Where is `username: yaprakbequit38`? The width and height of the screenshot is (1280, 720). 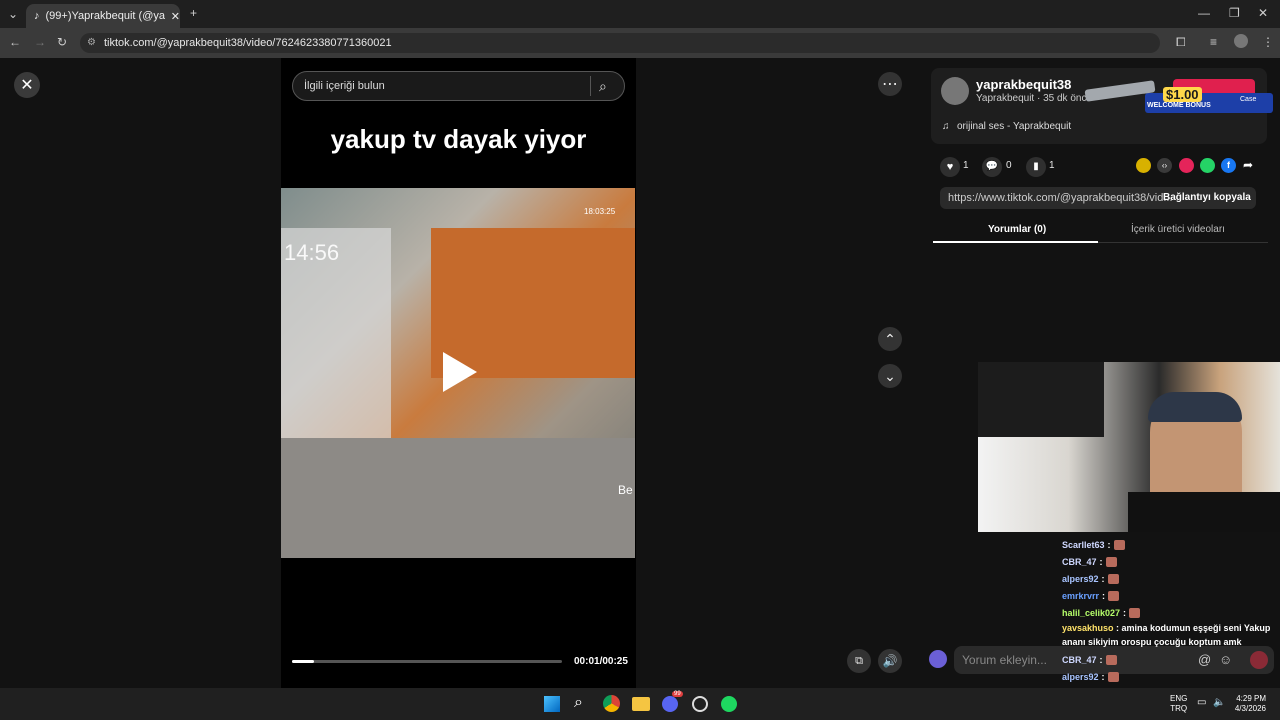 username: yaprakbequit38 is located at coordinates (1023, 84).